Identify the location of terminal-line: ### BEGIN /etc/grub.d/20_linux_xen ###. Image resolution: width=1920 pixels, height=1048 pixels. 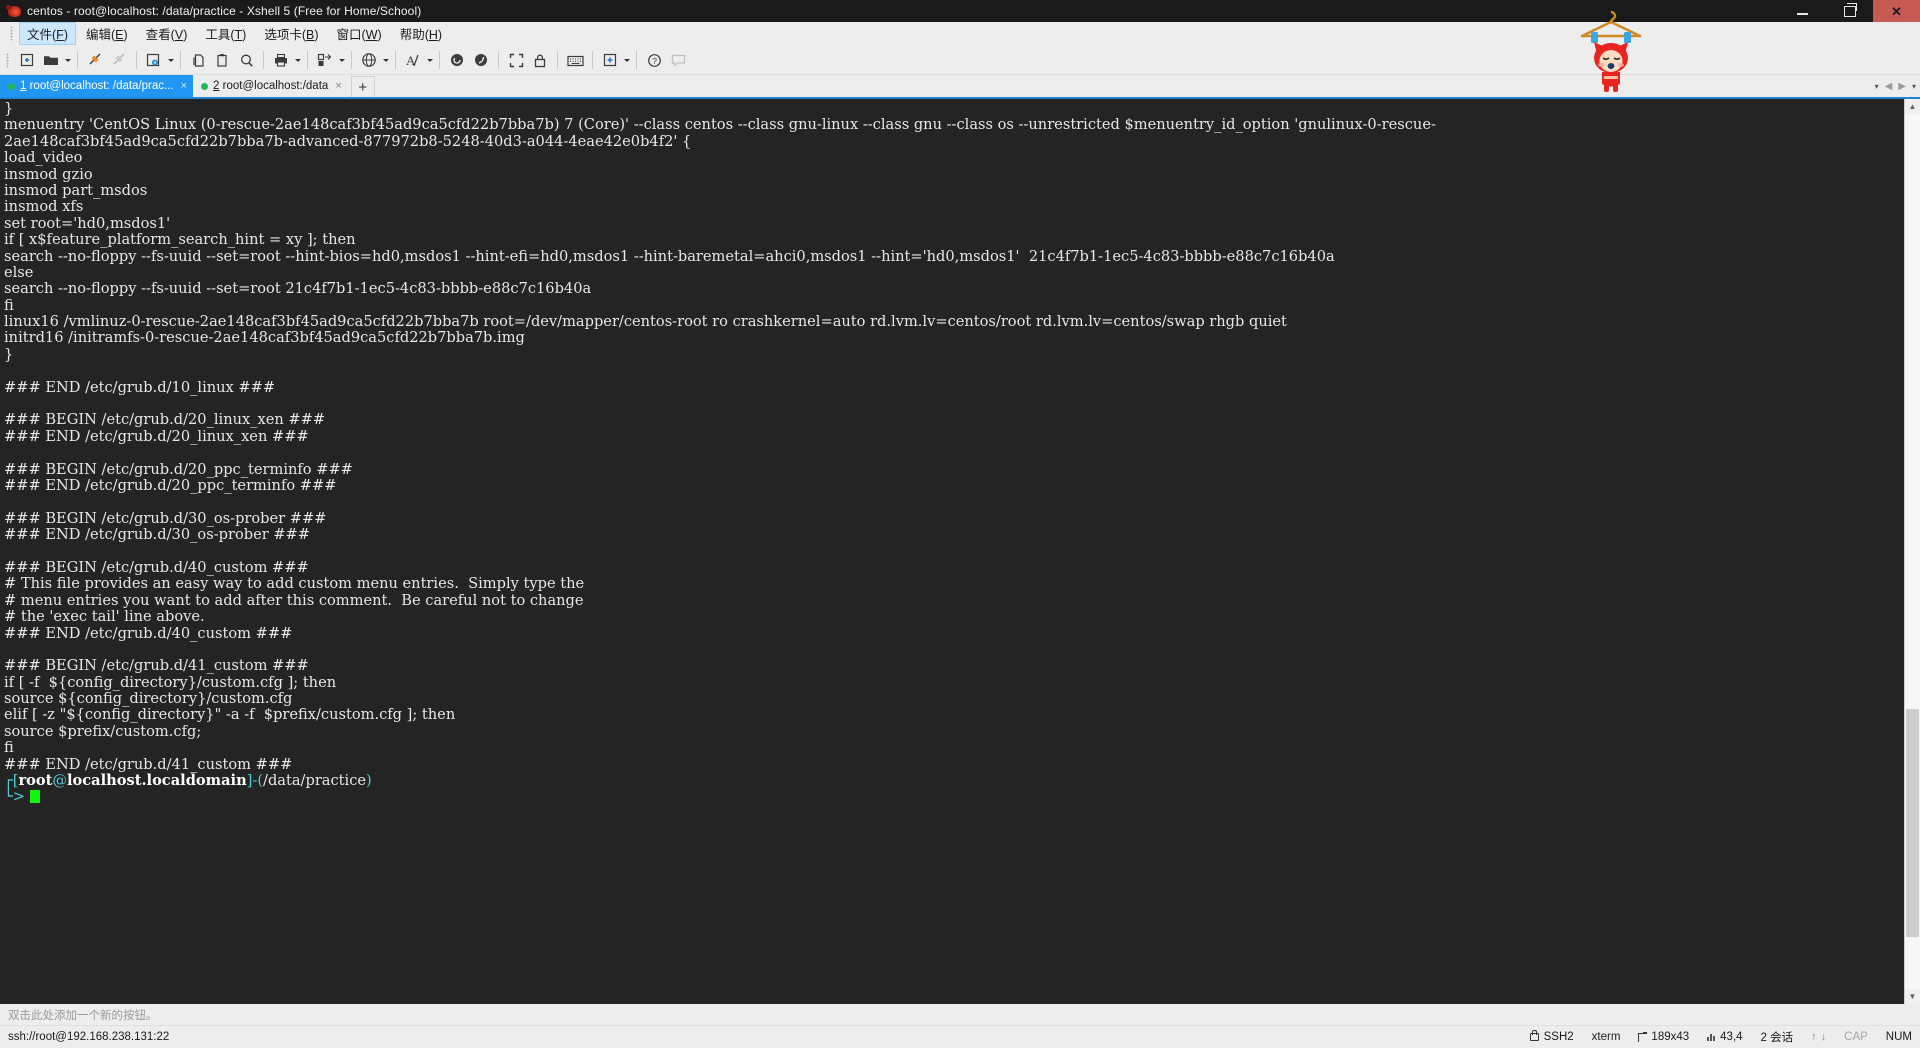
(165, 420).